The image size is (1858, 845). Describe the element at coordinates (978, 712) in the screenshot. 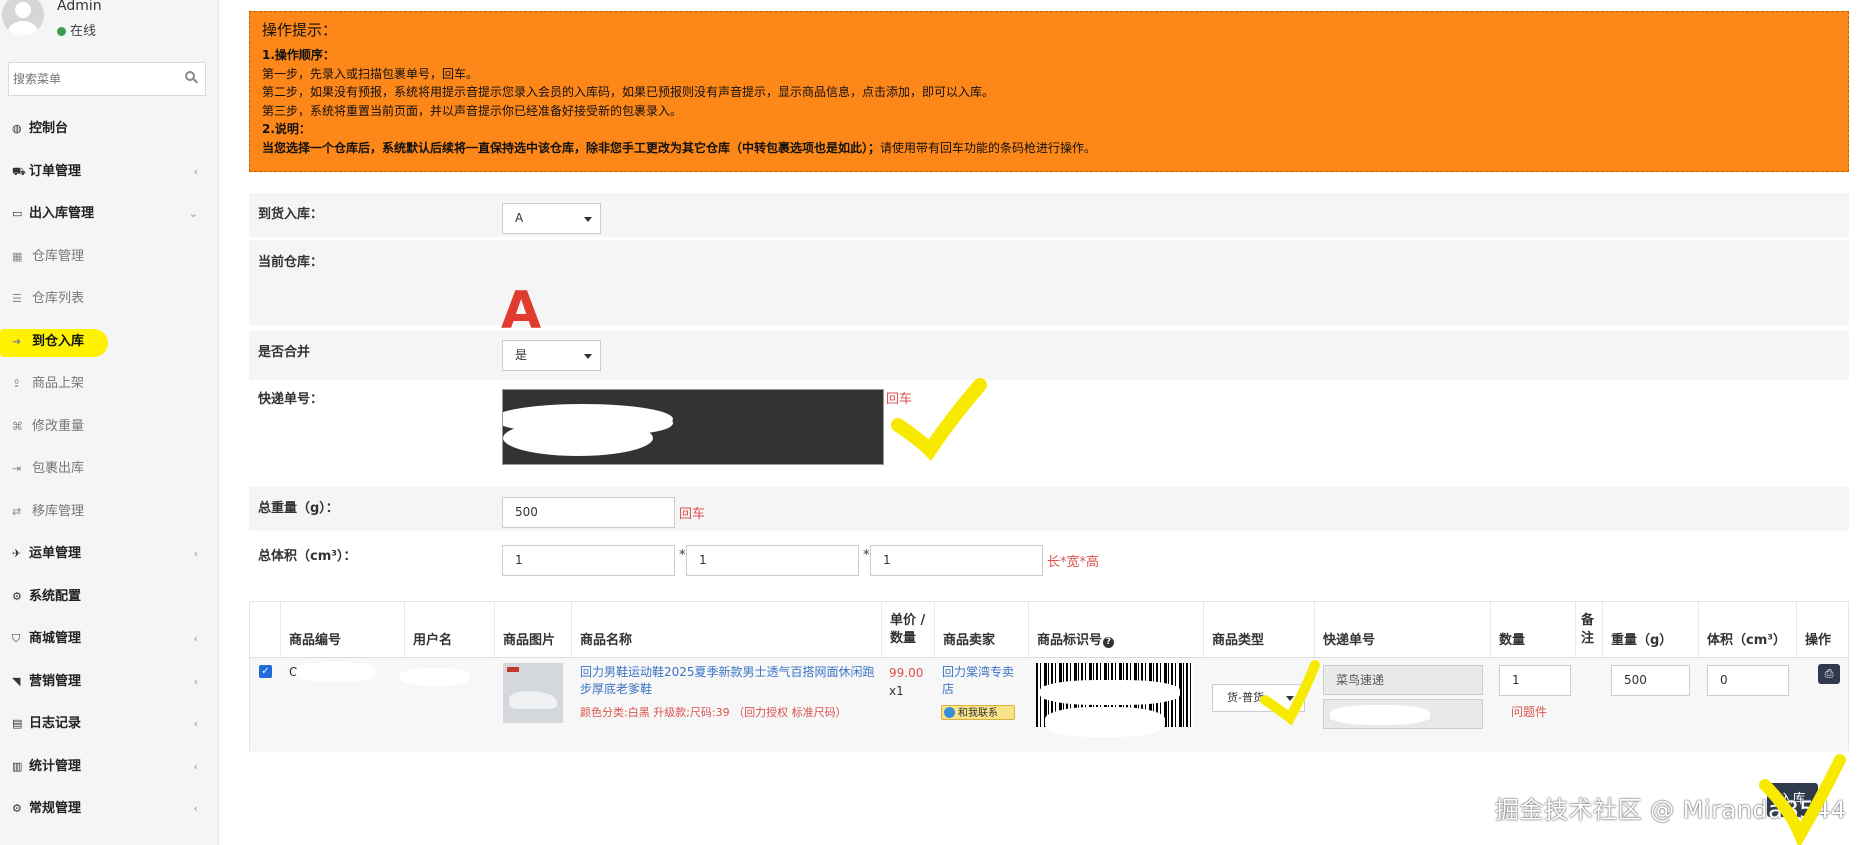

I see `contact-seller-button: 和我联系` at that location.